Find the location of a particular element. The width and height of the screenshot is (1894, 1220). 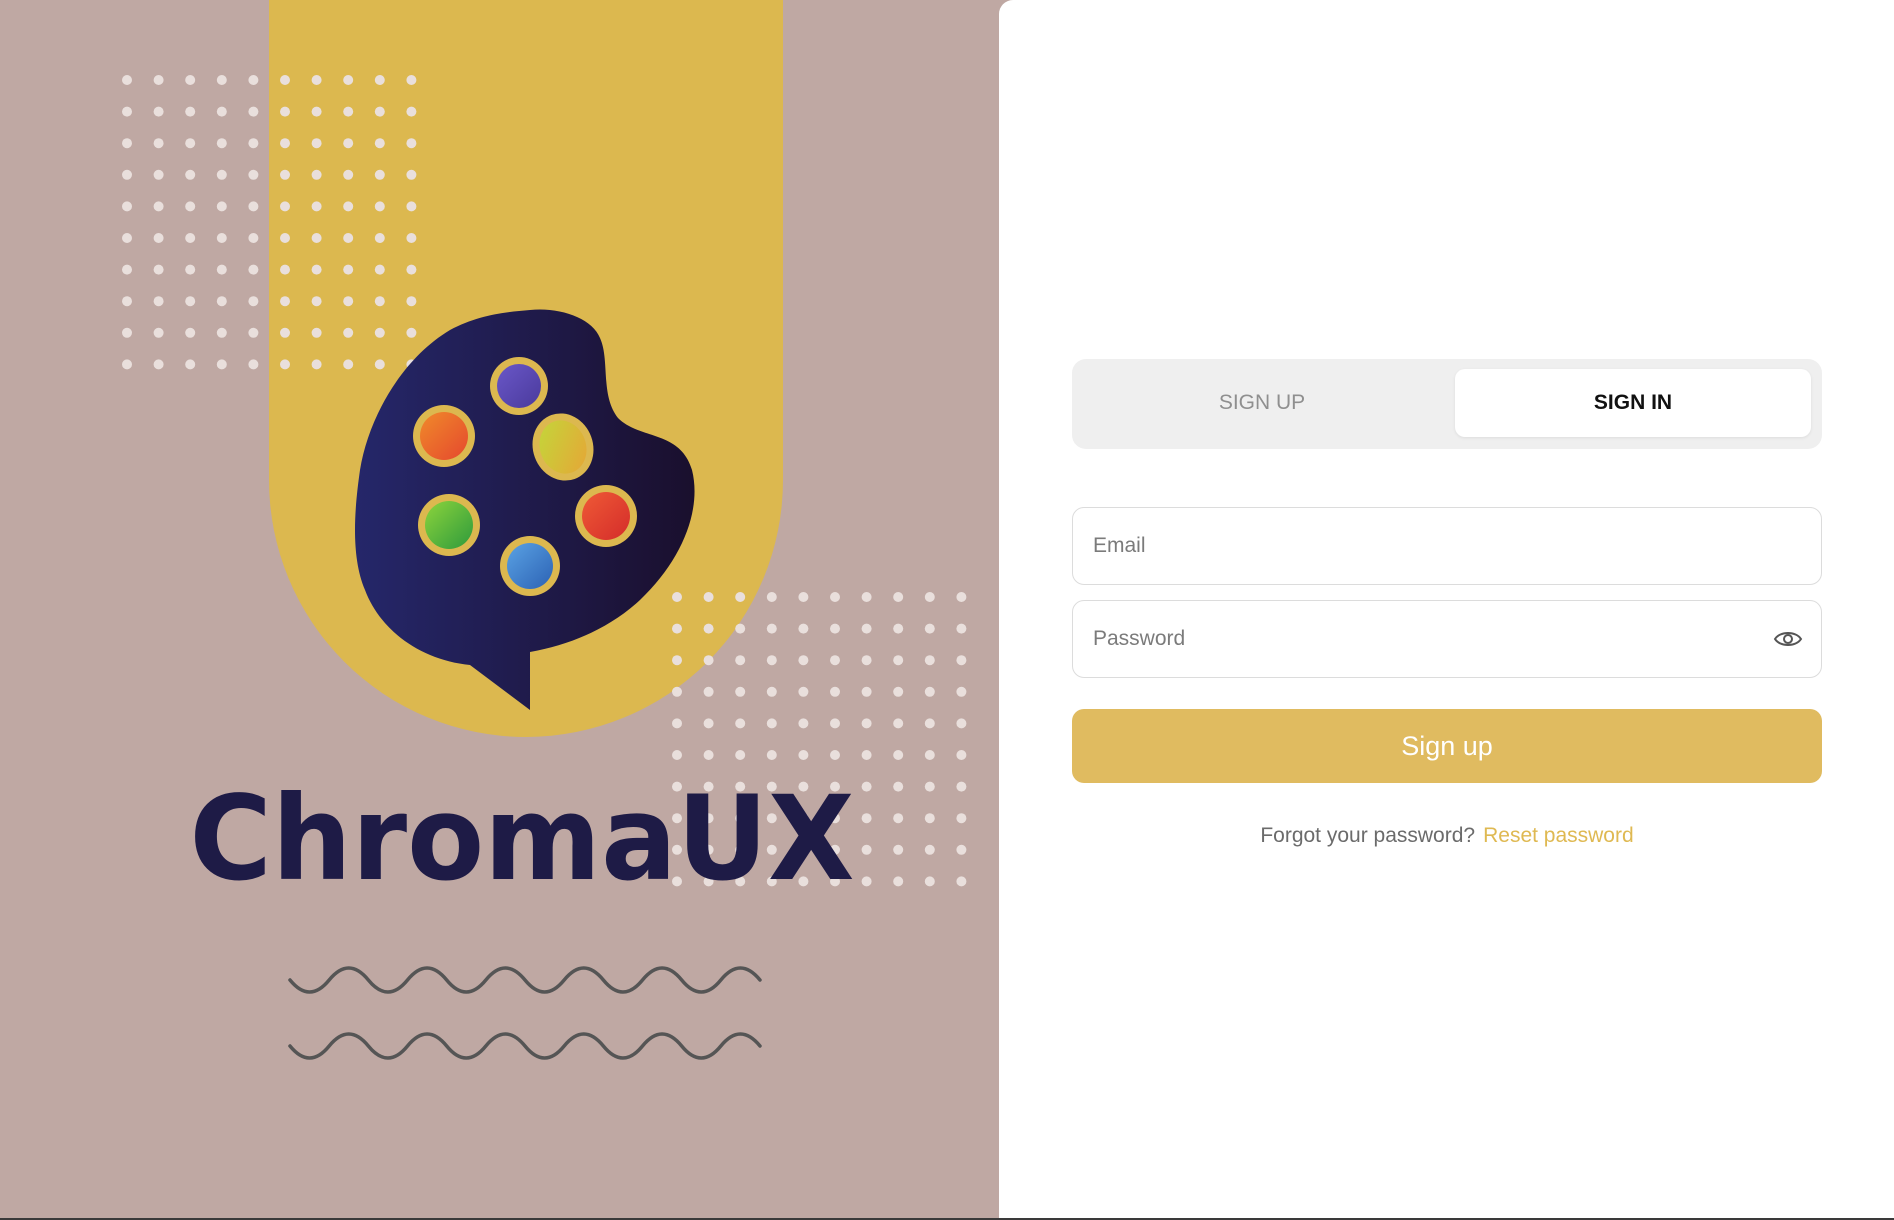

sign-up-button: Sign up is located at coordinates (1447, 746).